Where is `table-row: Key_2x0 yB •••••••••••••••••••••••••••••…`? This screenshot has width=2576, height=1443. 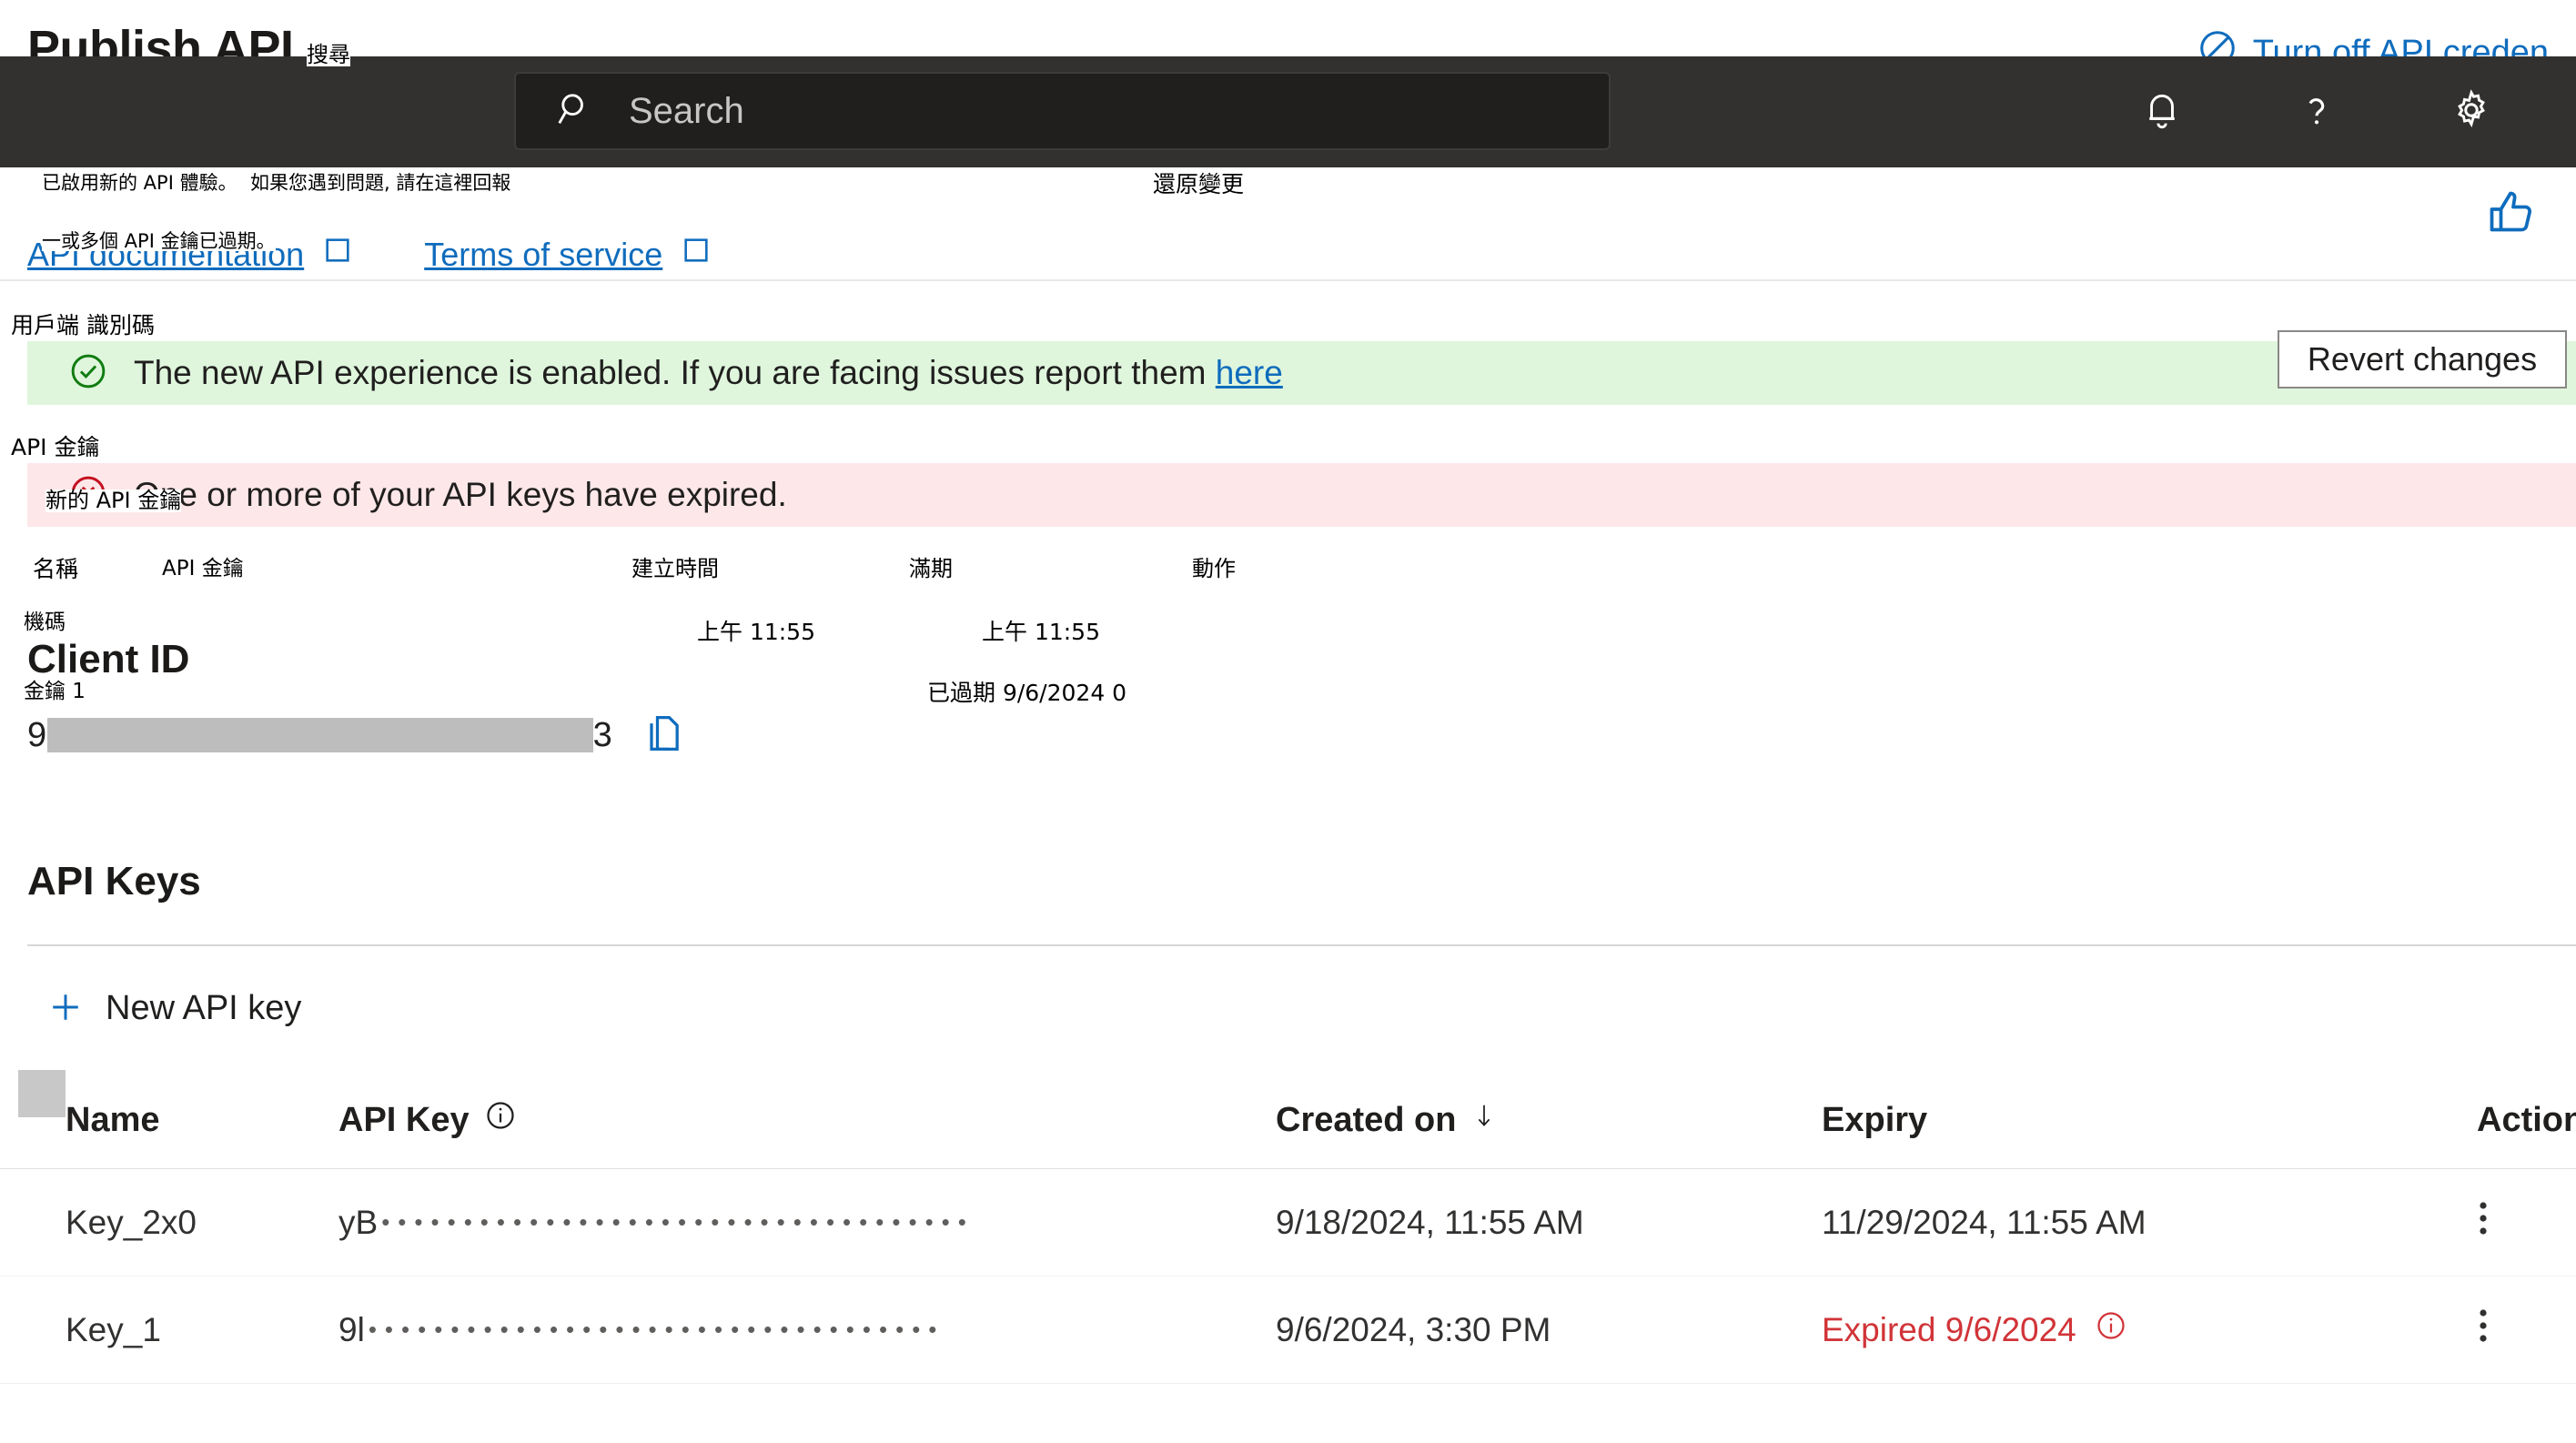 table-row: Key_2x0 yB •••••••••••••••••••••••••••••… is located at coordinates (1288, 1173).